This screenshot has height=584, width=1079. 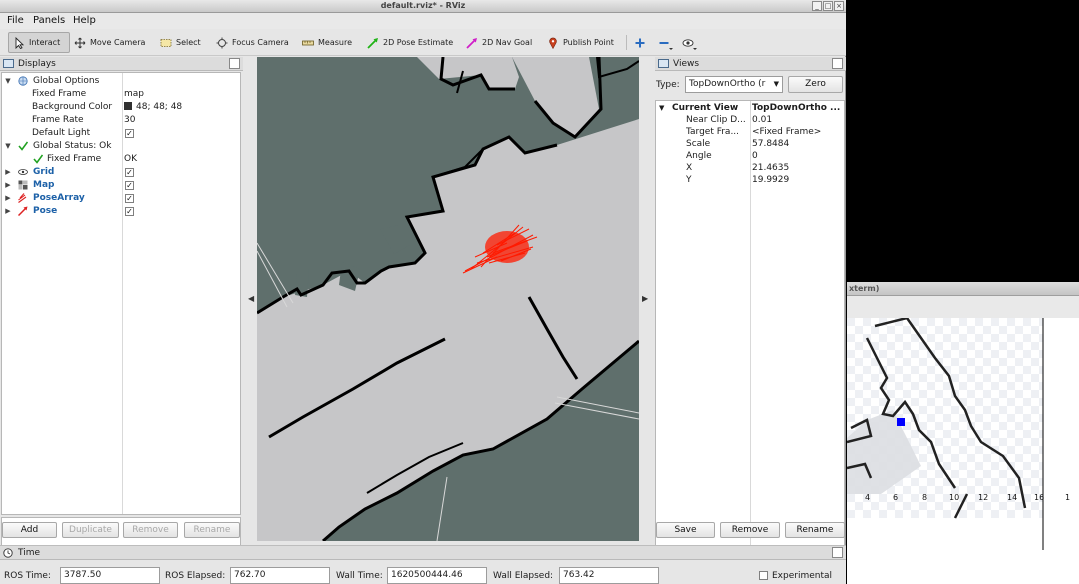 I want to click on pose-array-icon, so click(x=23, y=198).